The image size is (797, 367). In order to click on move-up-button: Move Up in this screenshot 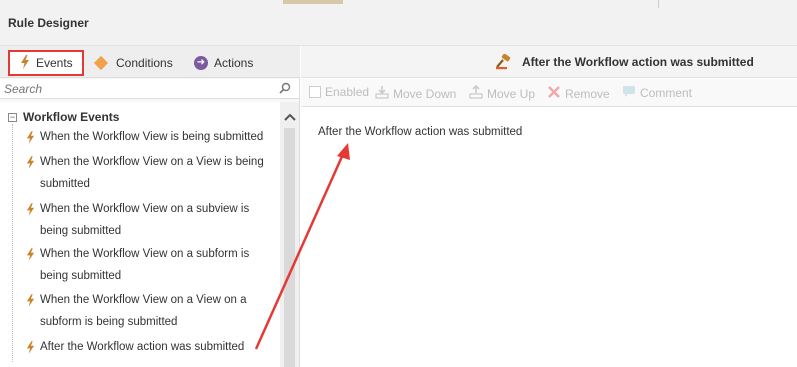, I will do `click(502, 93)`.